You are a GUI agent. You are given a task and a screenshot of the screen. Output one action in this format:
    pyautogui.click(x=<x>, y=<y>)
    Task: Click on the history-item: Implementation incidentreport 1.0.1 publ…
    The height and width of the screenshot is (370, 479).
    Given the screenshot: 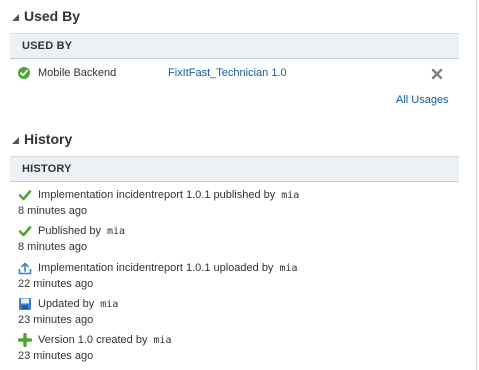 What is the action you would take?
    pyautogui.click(x=238, y=203)
    